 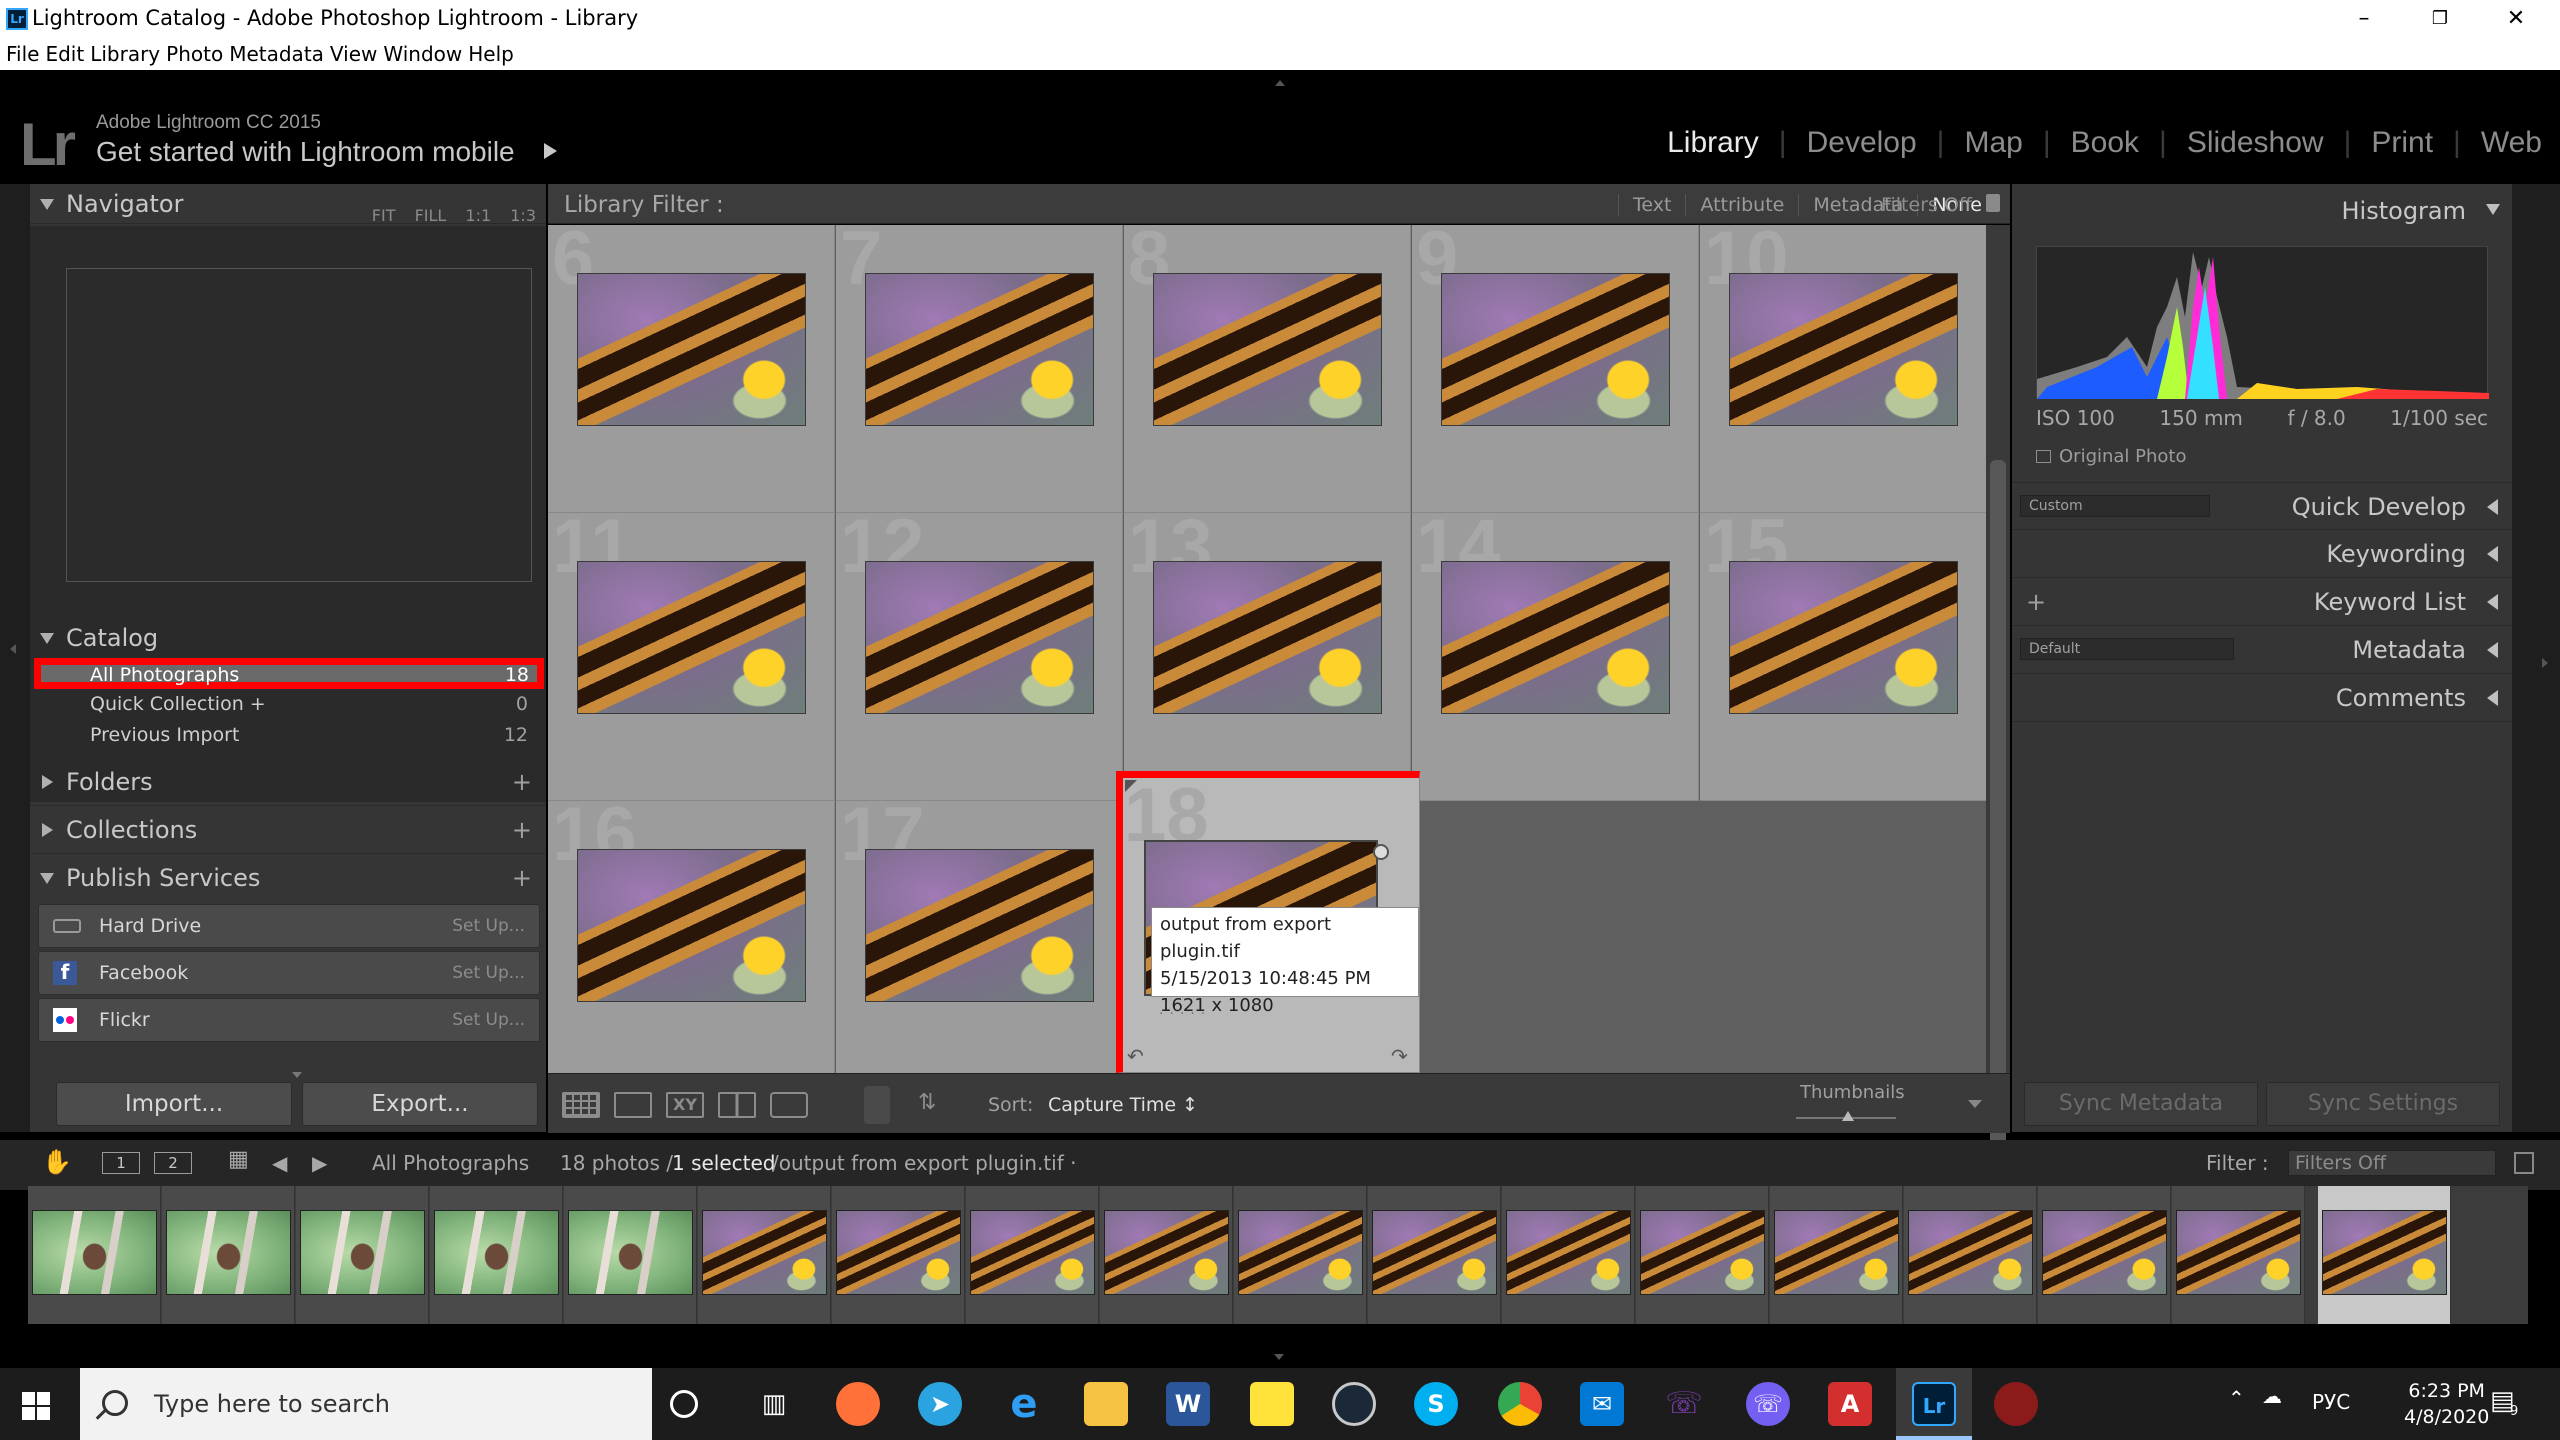 What do you see at coordinates (1926, 205) in the screenshot?
I see `filters-off-status: Filters Off` at bounding box center [1926, 205].